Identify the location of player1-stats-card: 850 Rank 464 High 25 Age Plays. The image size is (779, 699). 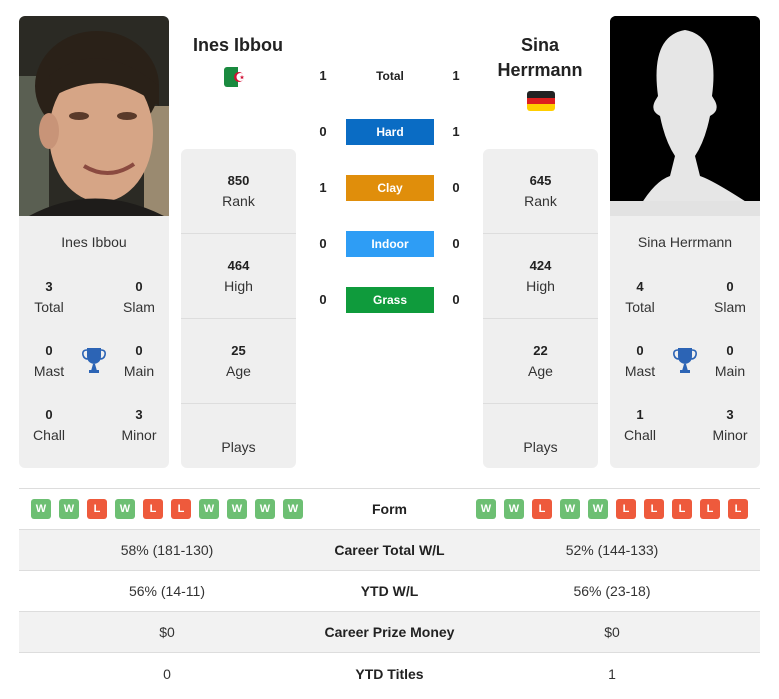
(238, 308).